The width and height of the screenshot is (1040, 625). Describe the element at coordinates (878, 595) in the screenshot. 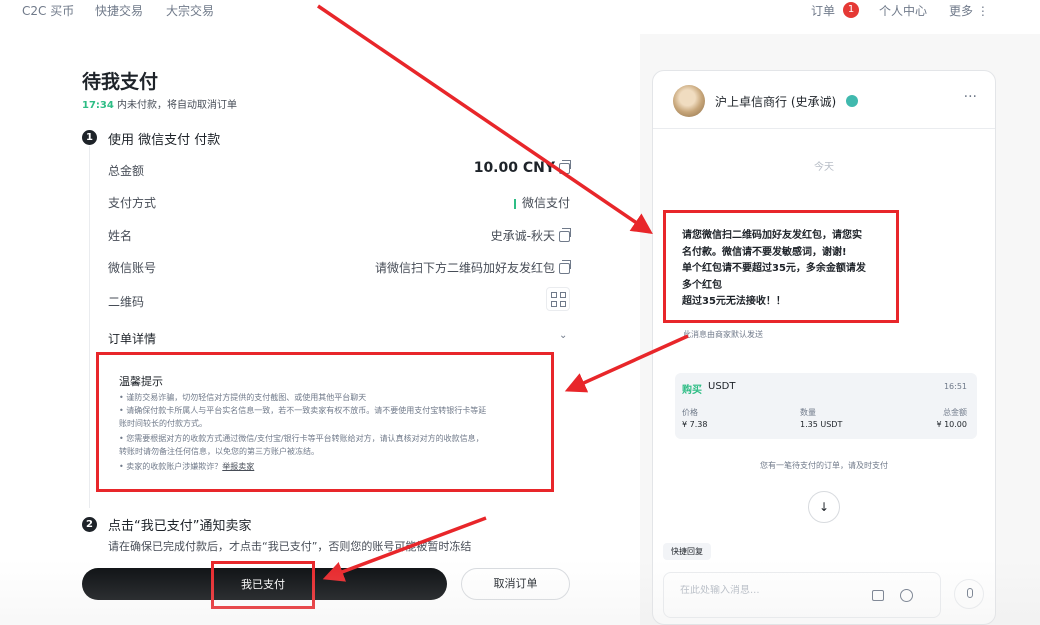

I see `image-upload-icon` at that location.